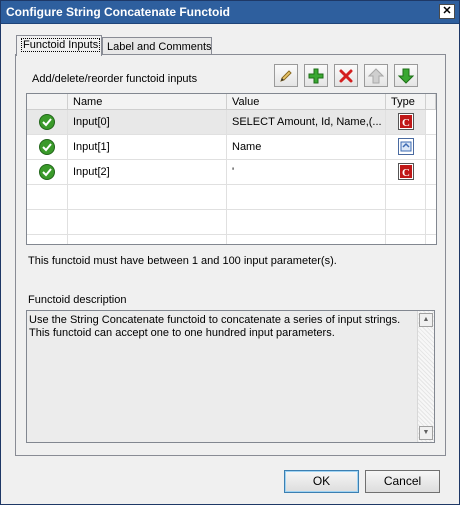  I want to click on move-up-button, so click(376, 75).